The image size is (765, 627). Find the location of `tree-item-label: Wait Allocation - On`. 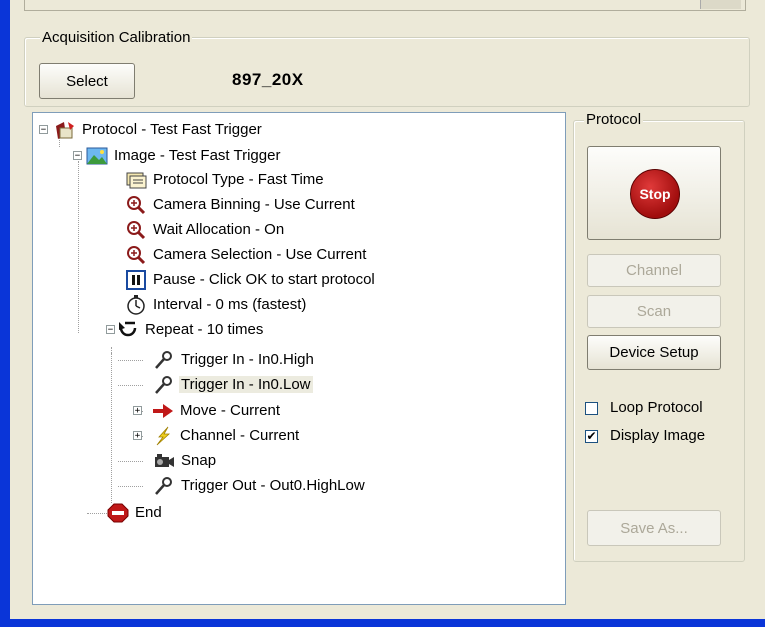

tree-item-label: Wait Allocation - On is located at coordinates (219, 229).